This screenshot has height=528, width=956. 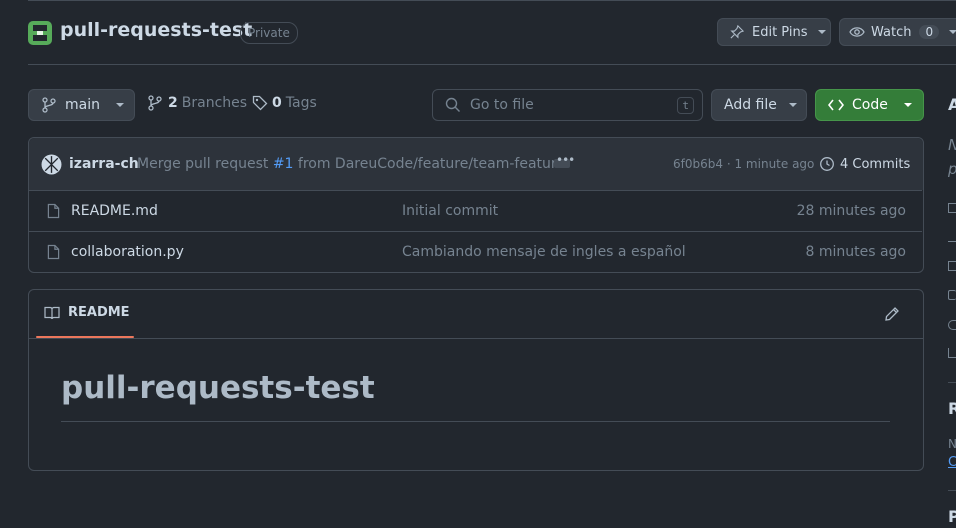 I want to click on watch-count: 0, so click(x=929, y=32).